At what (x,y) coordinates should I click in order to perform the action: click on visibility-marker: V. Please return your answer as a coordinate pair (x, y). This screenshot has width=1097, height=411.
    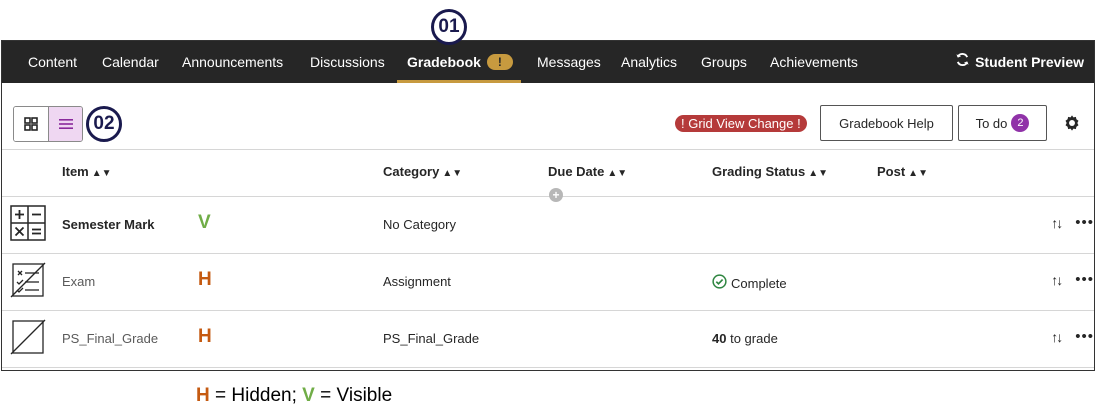
    Looking at the image, I should click on (204, 222).